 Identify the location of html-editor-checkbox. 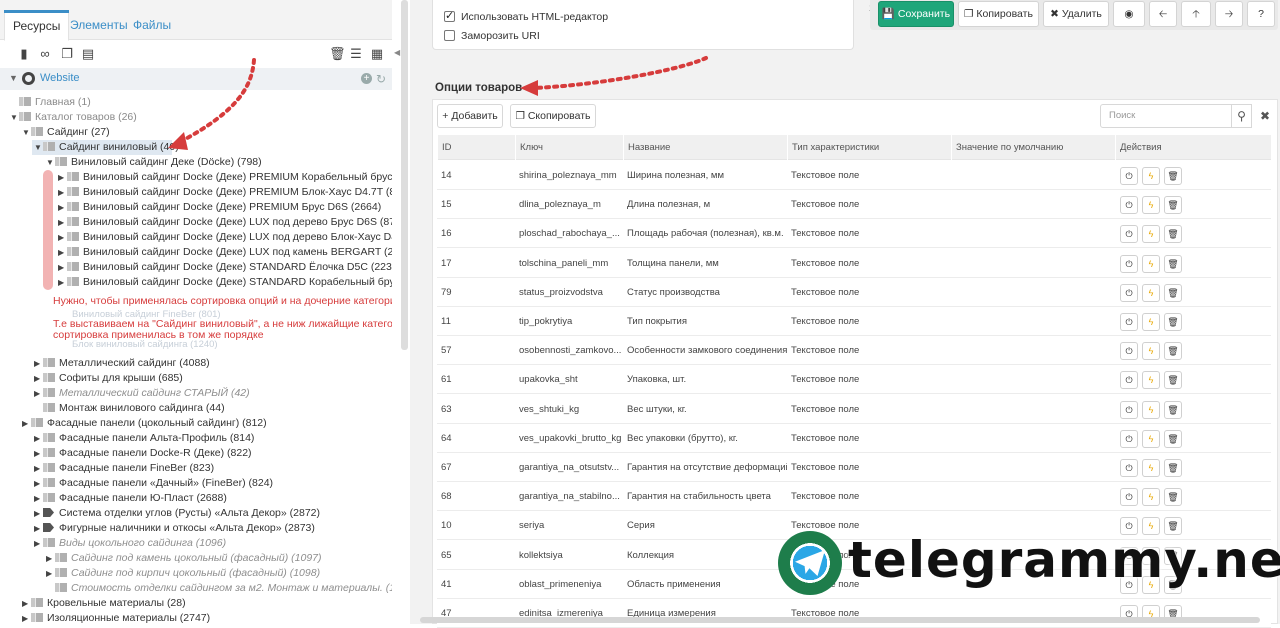
(449, 15).